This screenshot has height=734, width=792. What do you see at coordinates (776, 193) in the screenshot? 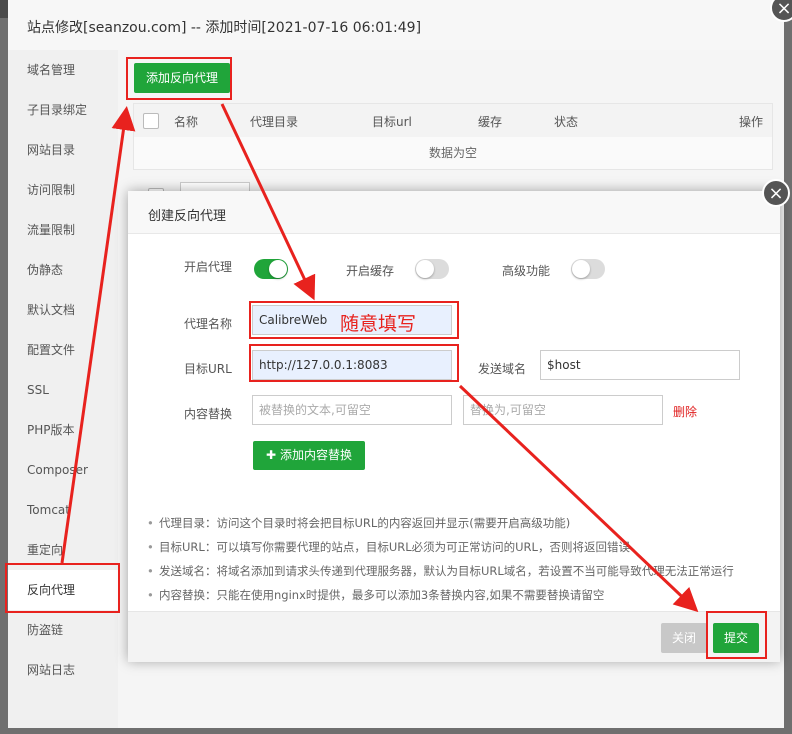
I see `dialog-close-icon: ×` at bounding box center [776, 193].